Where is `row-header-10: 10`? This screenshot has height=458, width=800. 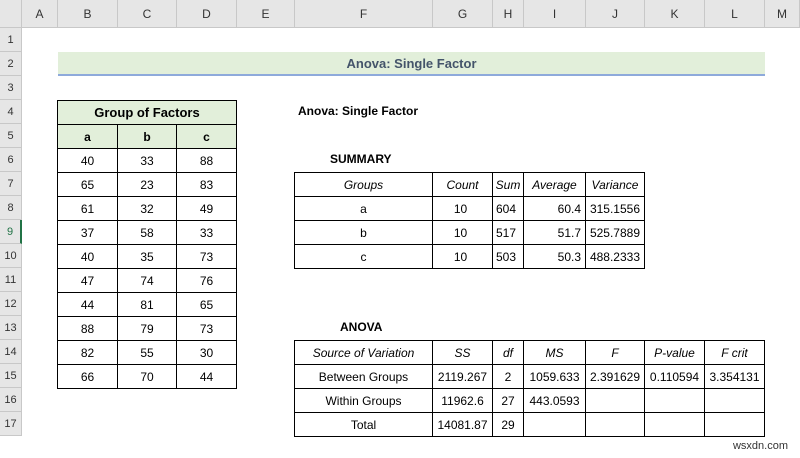 row-header-10: 10 is located at coordinates (11, 256).